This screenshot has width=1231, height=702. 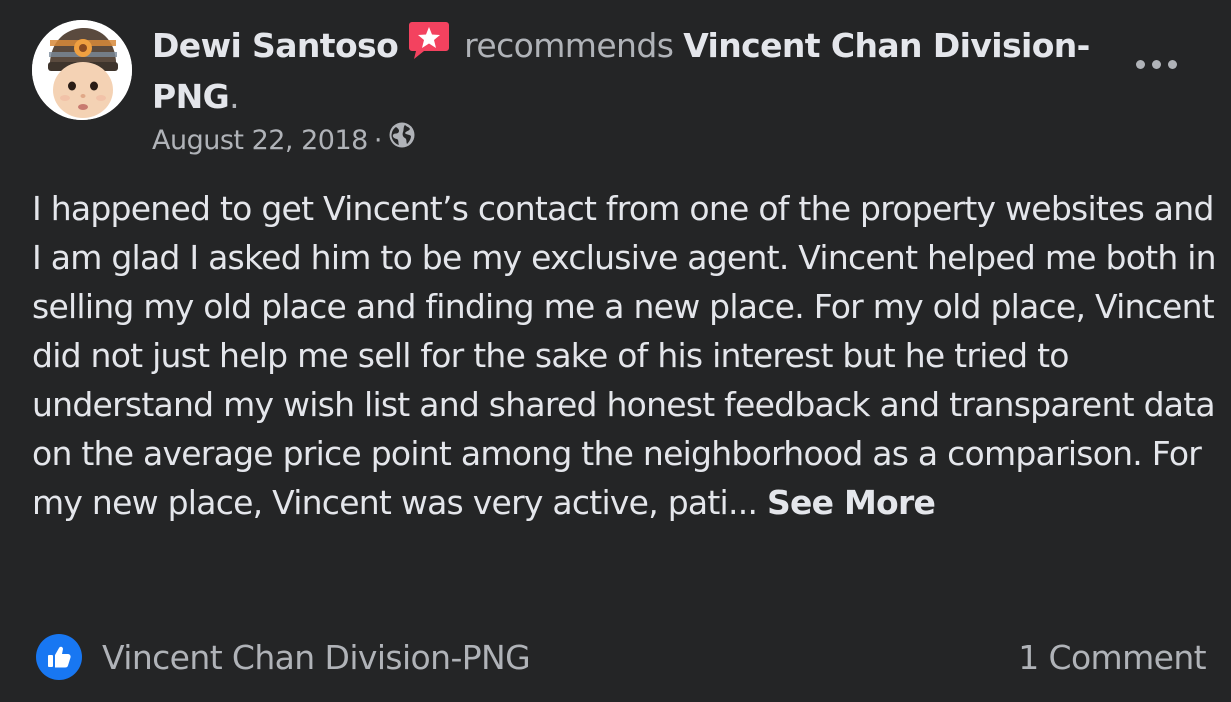 I want to click on author-avatar, so click(x=82, y=70).